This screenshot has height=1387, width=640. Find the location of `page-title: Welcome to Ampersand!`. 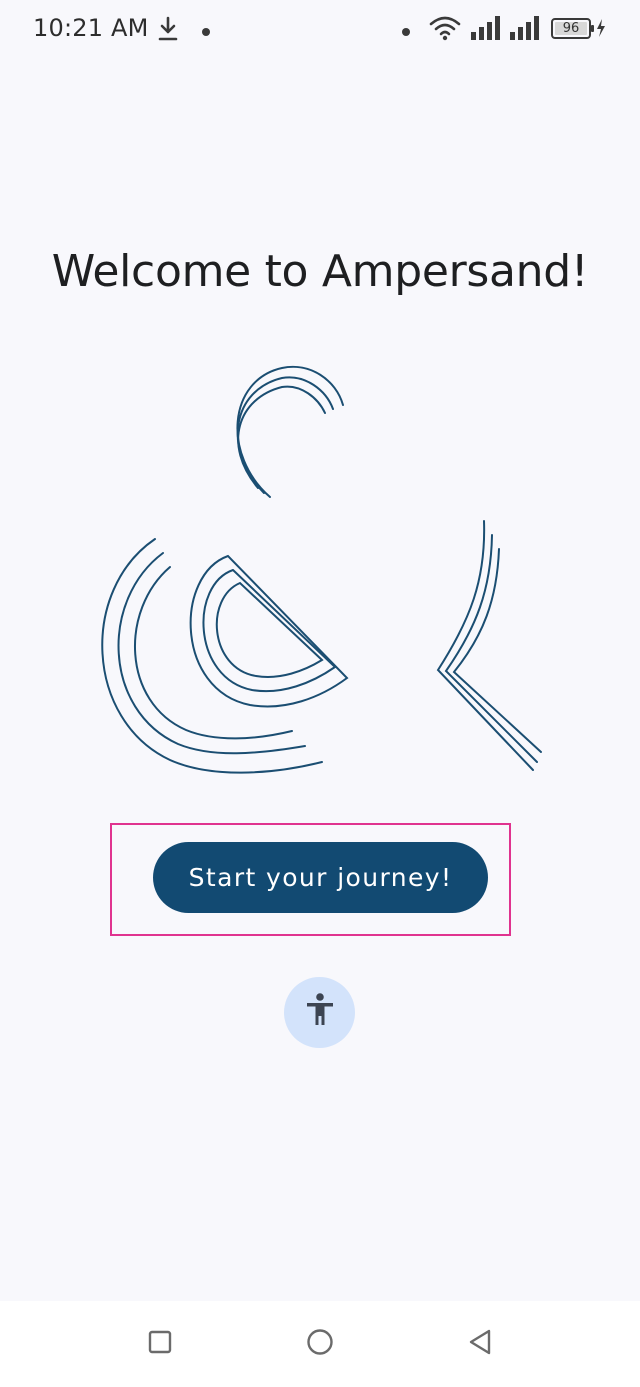

page-title: Welcome to Ampersand! is located at coordinates (320, 271).